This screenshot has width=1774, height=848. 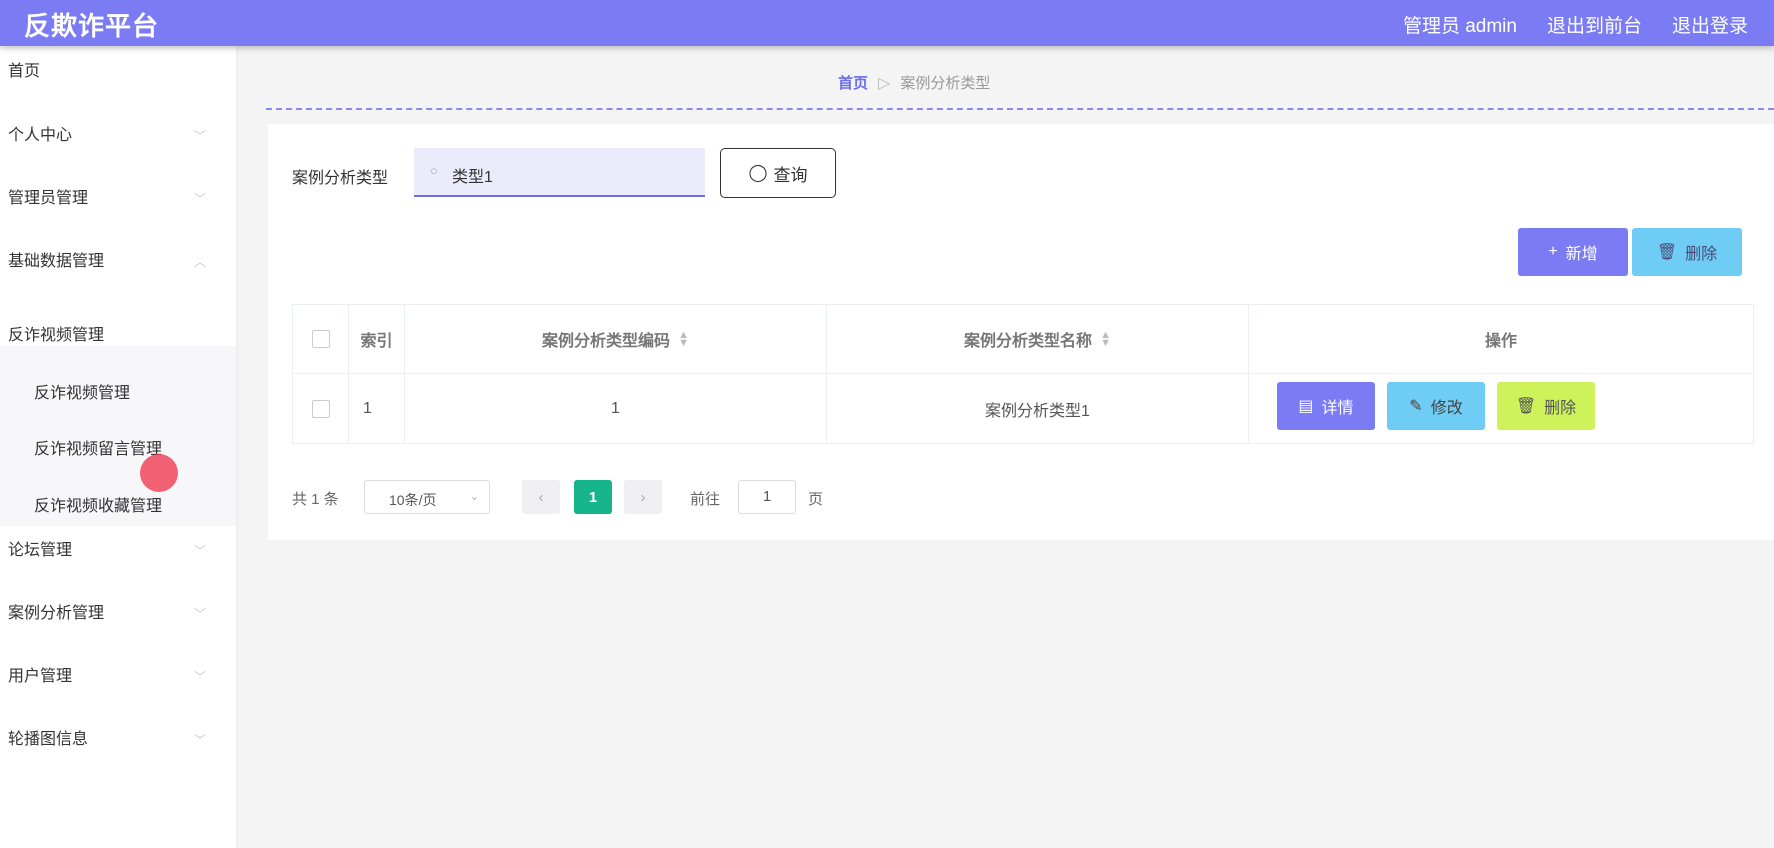 I want to click on logout-link: 退出登录, so click(x=1710, y=24).